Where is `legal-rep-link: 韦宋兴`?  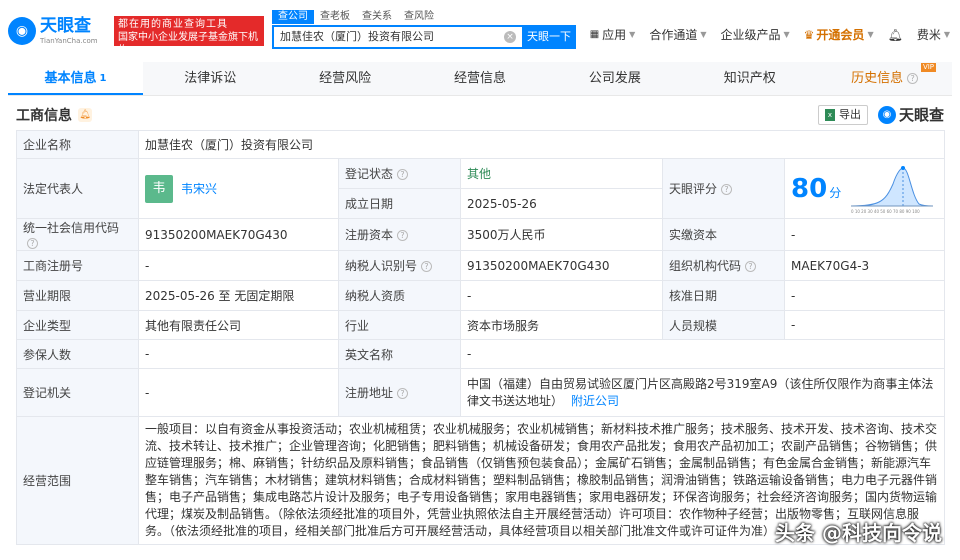 legal-rep-link: 韦宋兴 is located at coordinates (199, 189).